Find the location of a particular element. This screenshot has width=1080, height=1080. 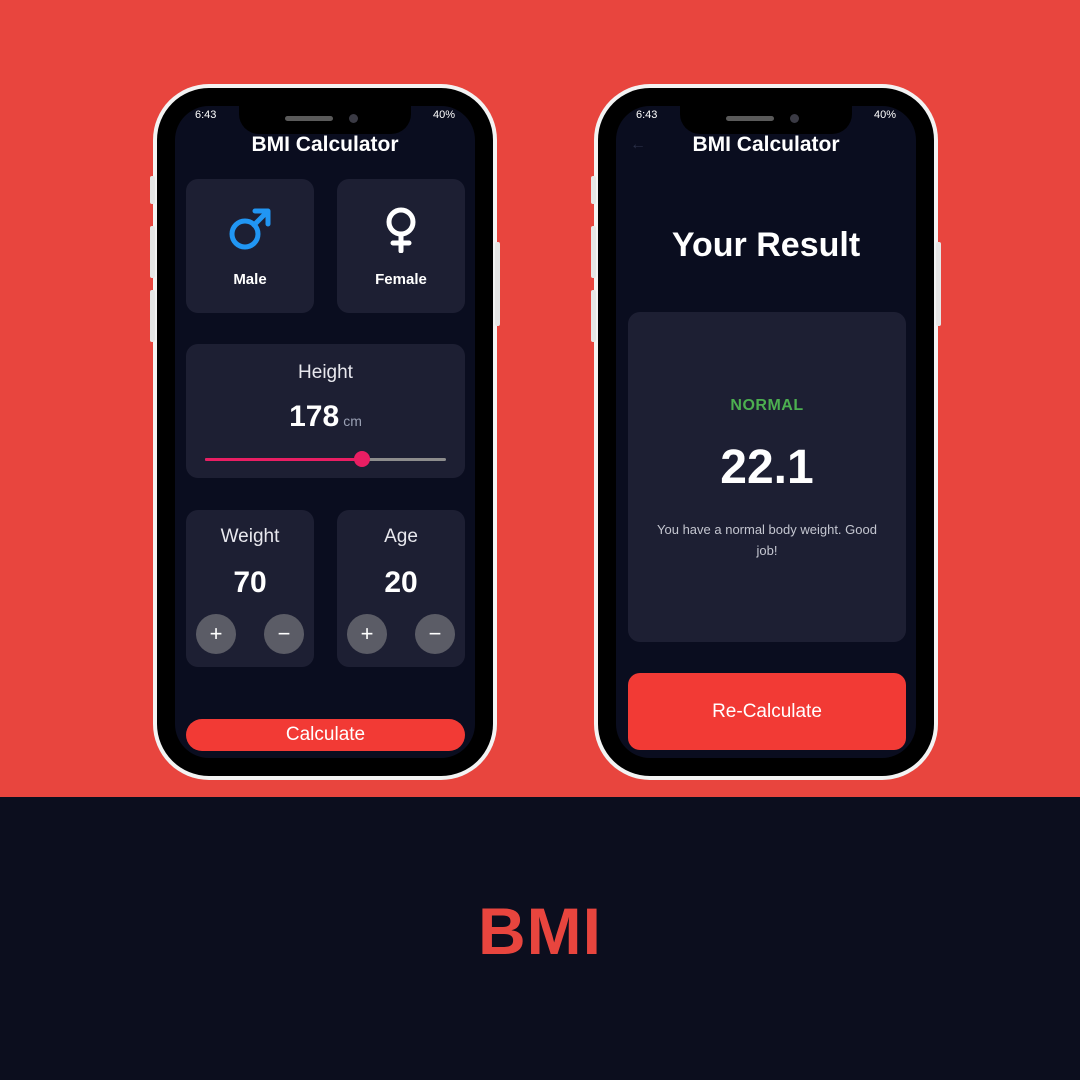

male-label: Male is located at coordinates (250, 279).